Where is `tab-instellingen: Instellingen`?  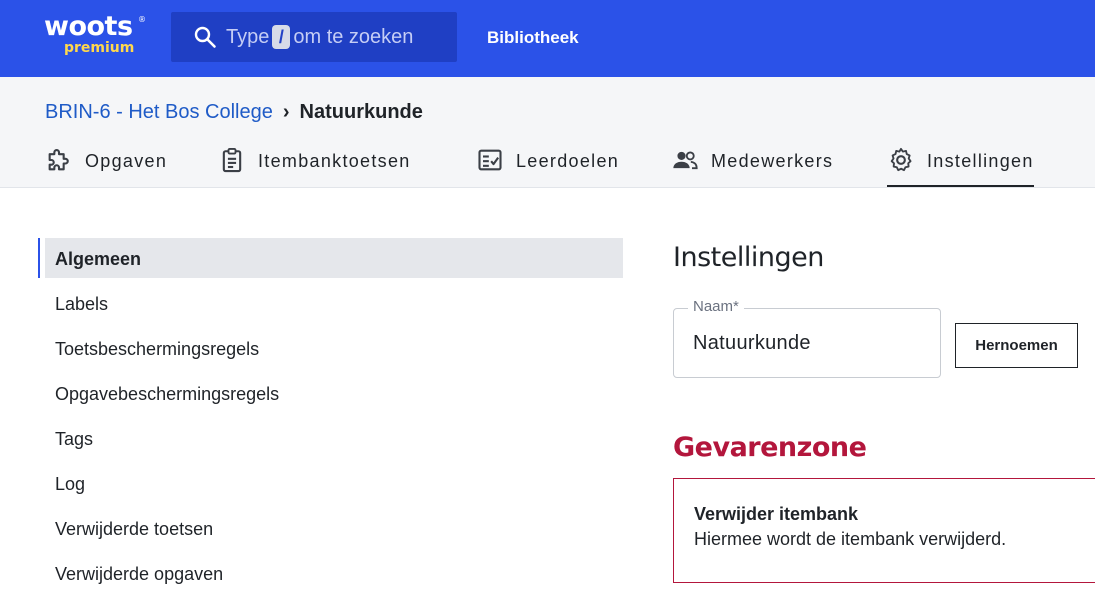 tab-instellingen: Instellingen is located at coordinates (960, 166).